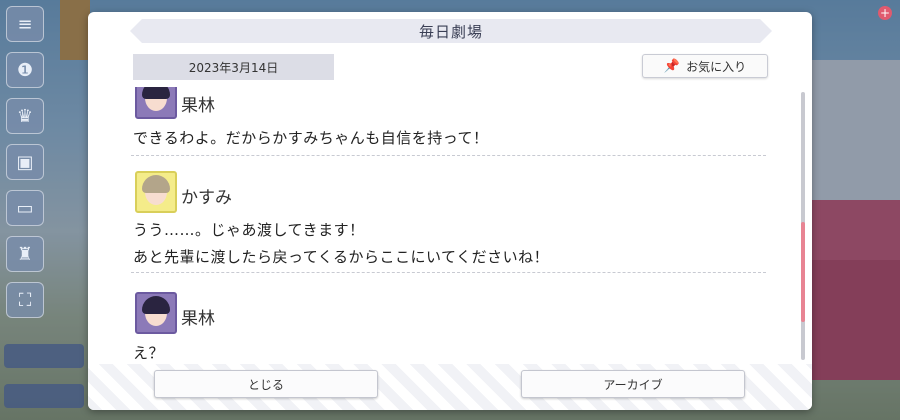 This screenshot has width=900, height=420. Describe the element at coordinates (633, 384) in the screenshot. I see `archive-button: アーカイブ` at that location.